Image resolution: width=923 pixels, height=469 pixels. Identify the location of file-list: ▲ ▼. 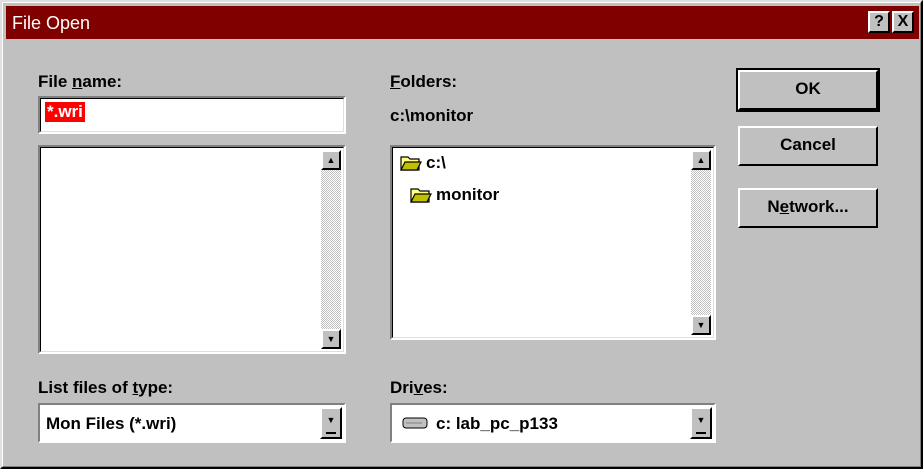
(192, 249).